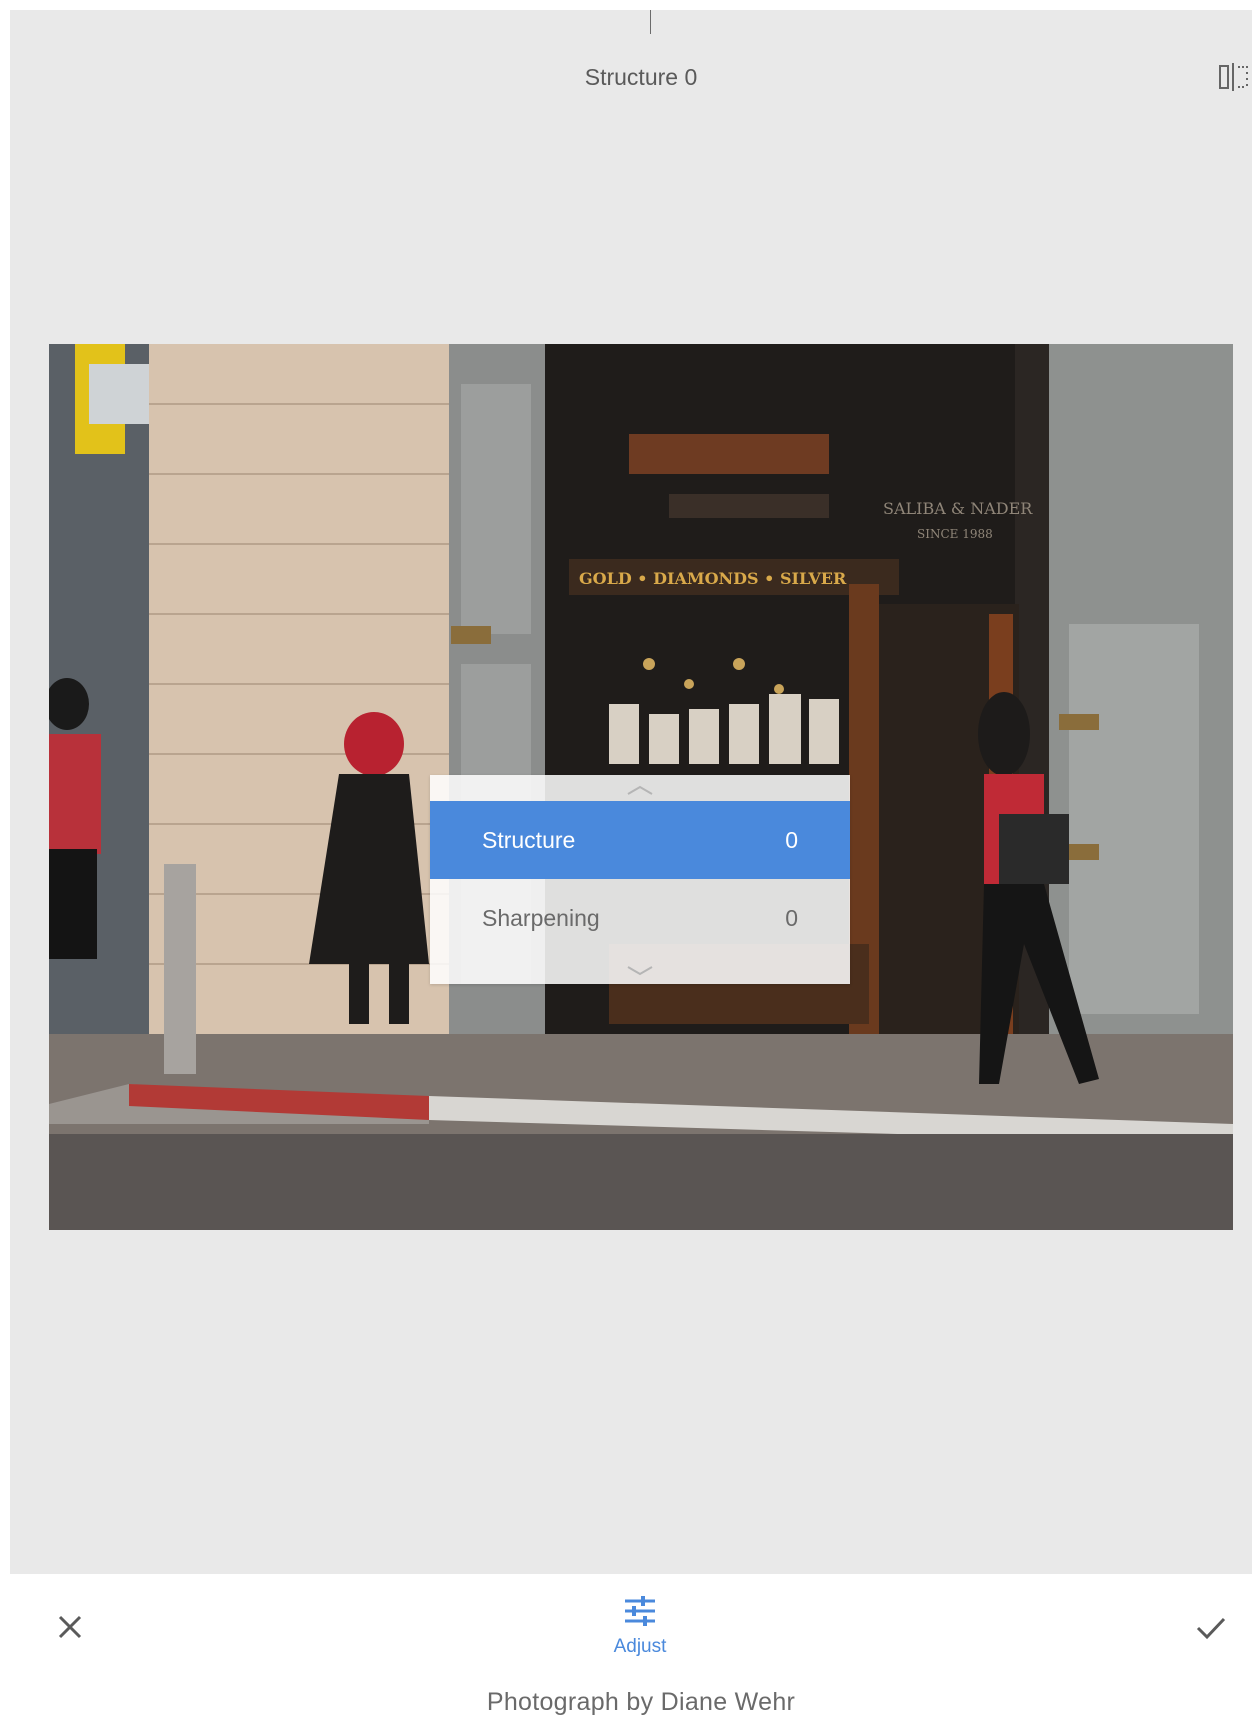 The image size is (1252, 1727). Describe the element at coordinates (1235, 77) in the screenshot. I see `compare-icon` at that location.